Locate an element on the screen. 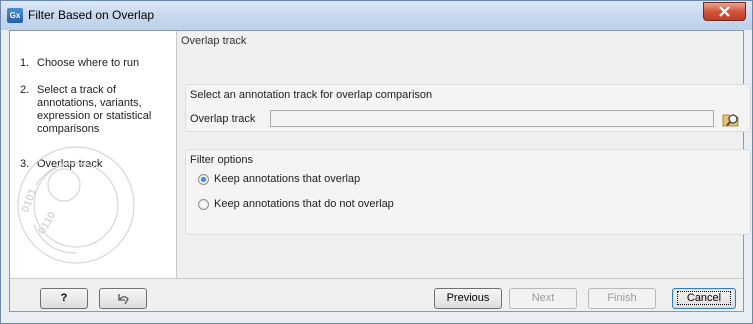 This screenshot has width=753, height=324. step-label: Choose where to run is located at coordinates (88, 63).